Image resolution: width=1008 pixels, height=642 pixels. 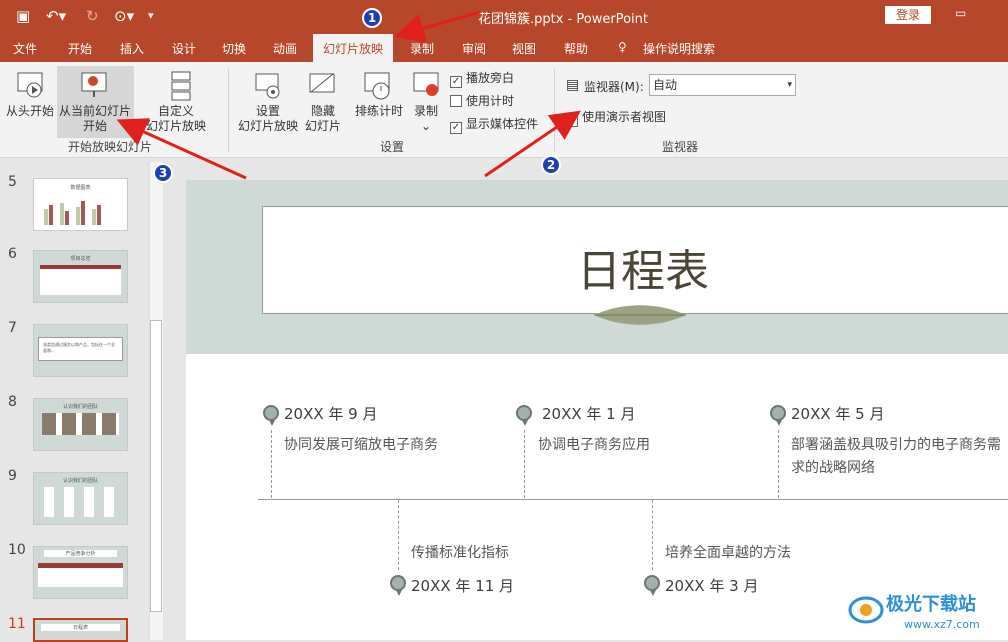 What do you see at coordinates (30, 111) in the screenshot?
I see `from-beginning-button: 从头开始` at bounding box center [30, 111].